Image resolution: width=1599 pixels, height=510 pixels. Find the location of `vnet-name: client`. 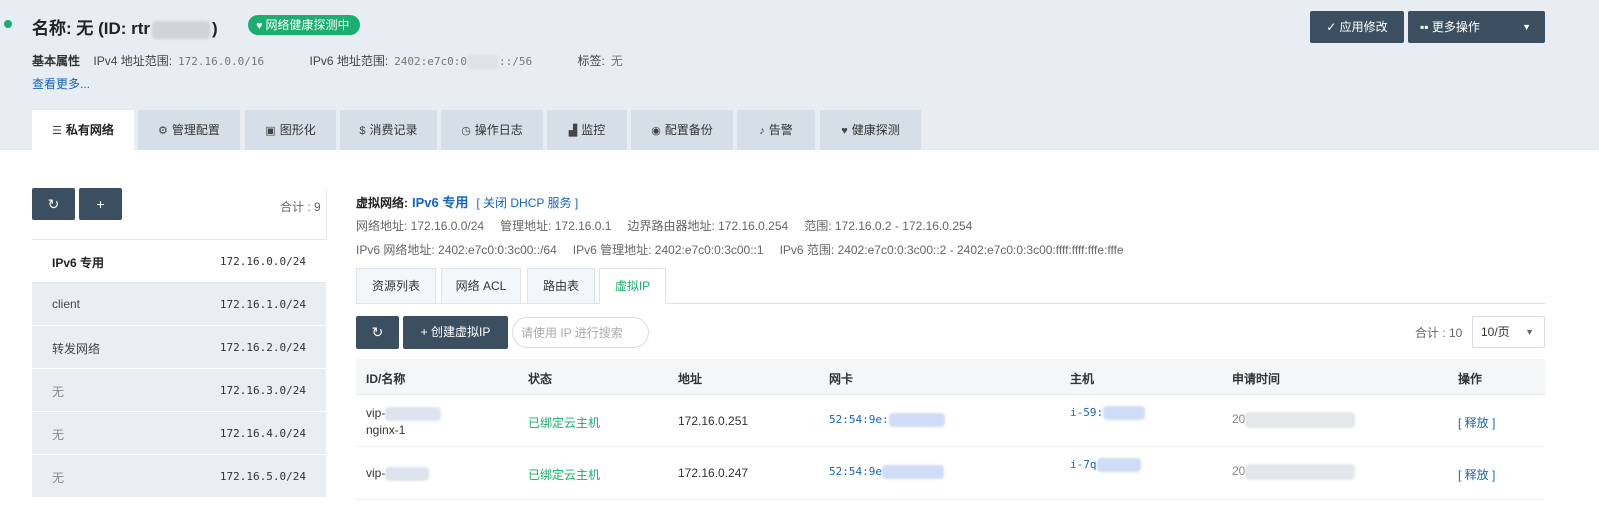

vnet-name: client is located at coordinates (66, 304).